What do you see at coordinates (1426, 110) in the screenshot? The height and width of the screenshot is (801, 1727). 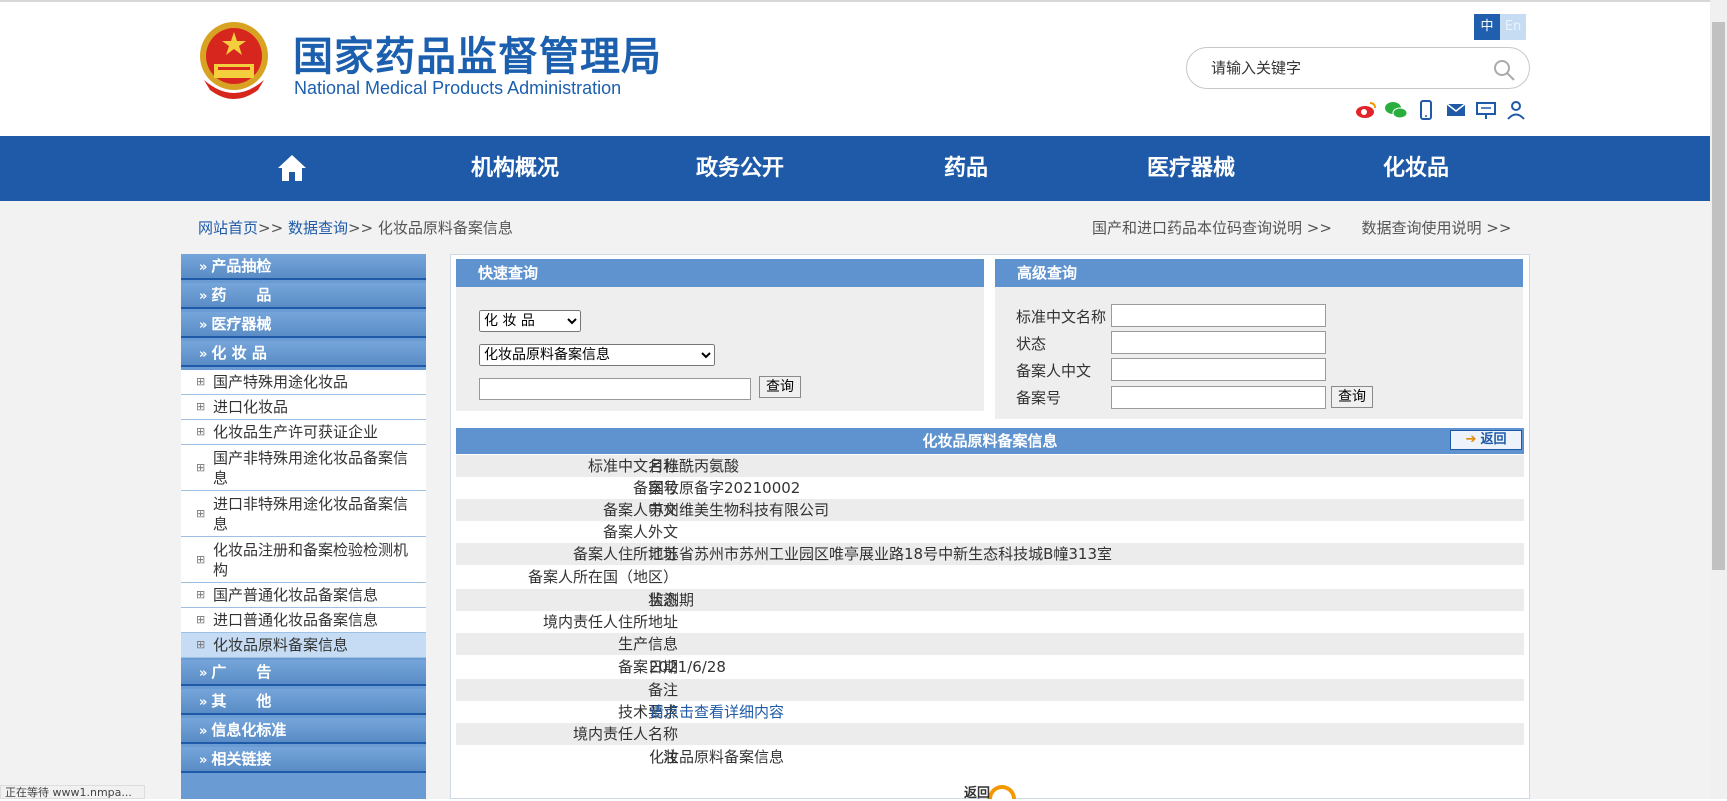 I see `mobile-icon` at bounding box center [1426, 110].